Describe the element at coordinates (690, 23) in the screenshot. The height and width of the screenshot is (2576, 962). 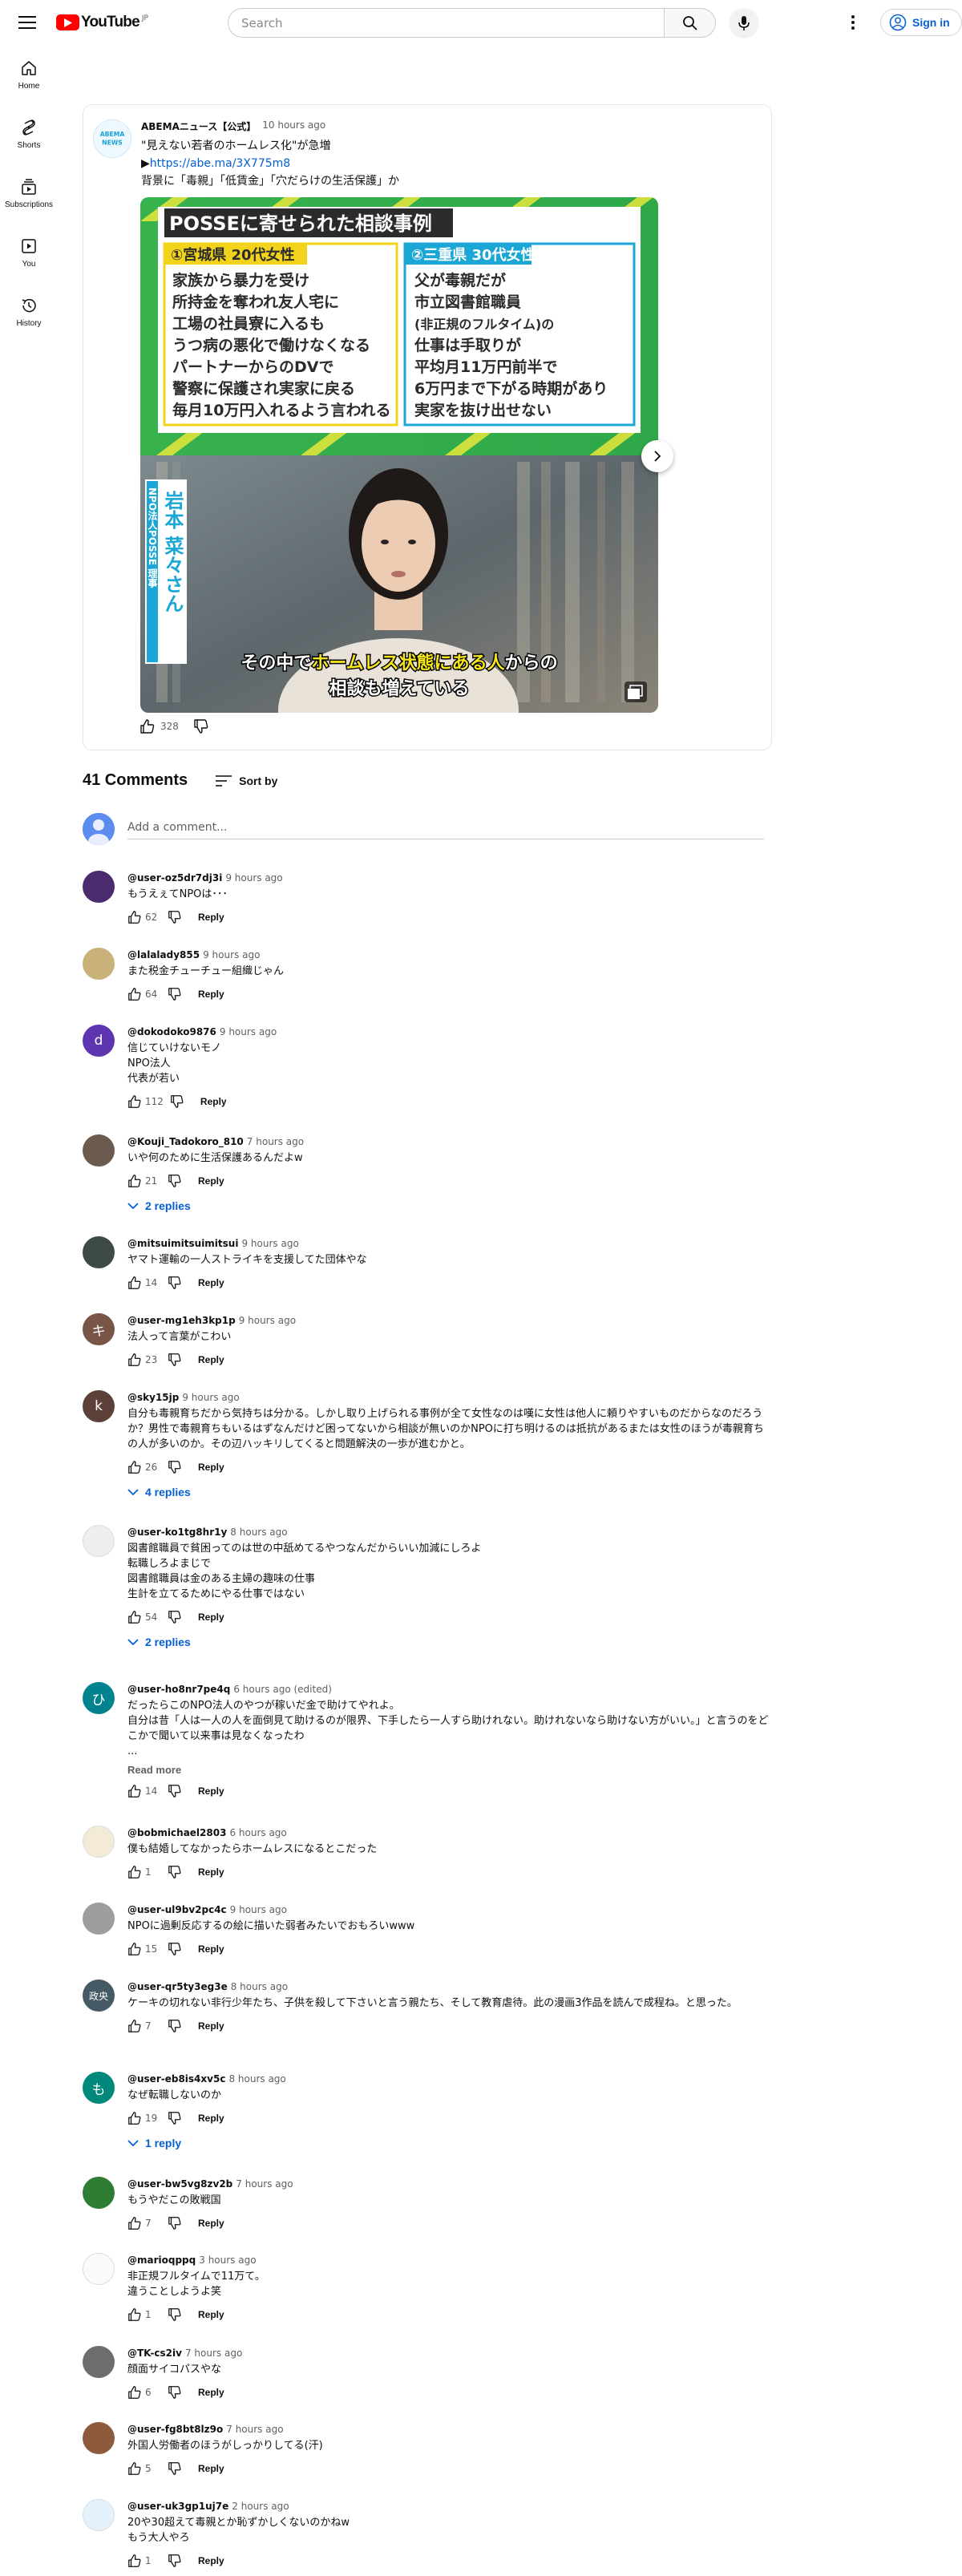
I see `search-button` at that location.